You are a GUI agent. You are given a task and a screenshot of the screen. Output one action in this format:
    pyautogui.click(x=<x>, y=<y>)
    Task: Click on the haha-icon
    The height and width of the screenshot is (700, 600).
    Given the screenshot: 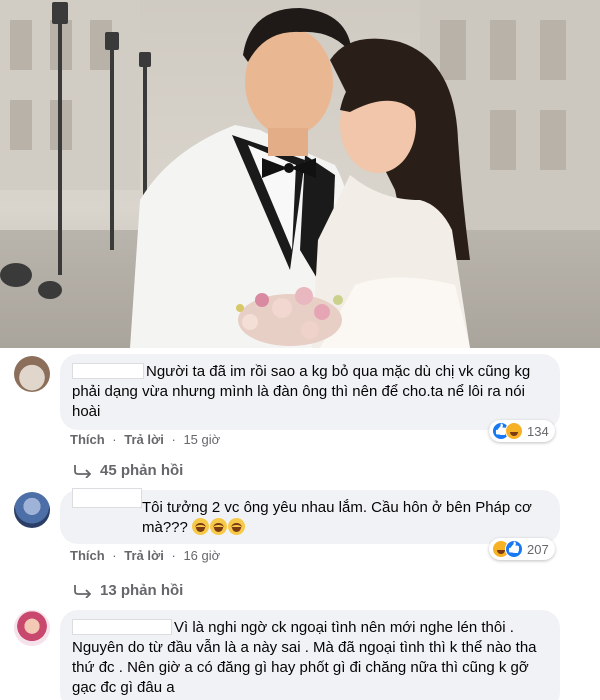 What is the action you would take?
    pyautogui.click(x=514, y=431)
    